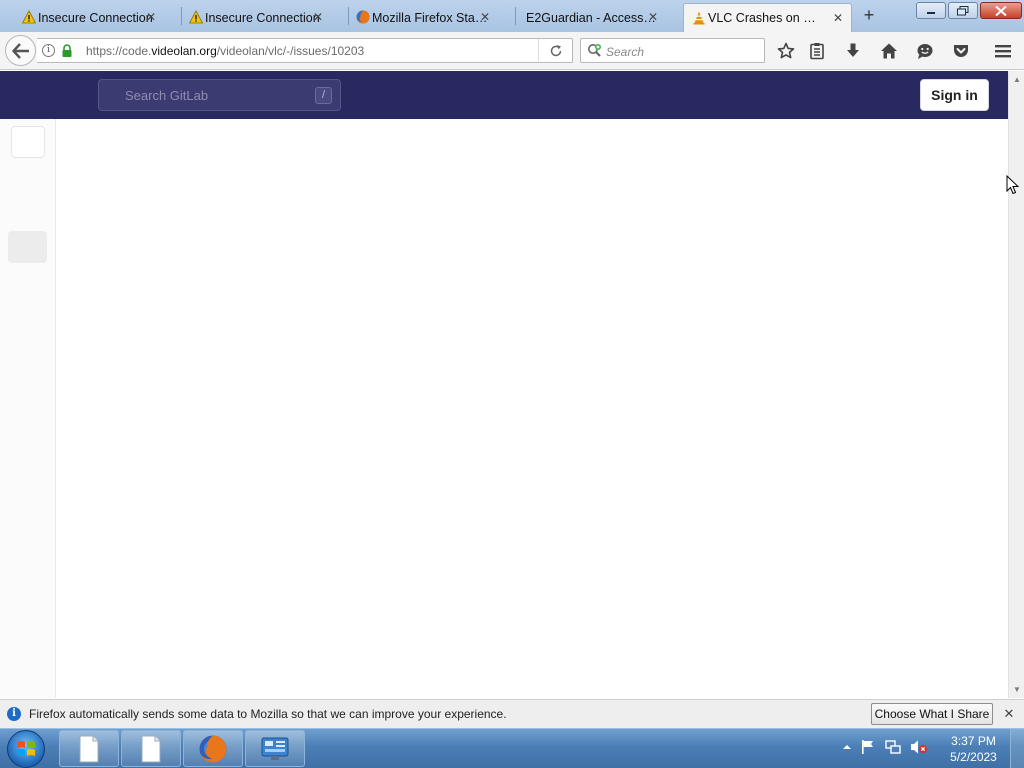  What do you see at coordinates (201, 95) in the screenshot?
I see `gitlab-search-input` at bounding box center [201, 95].